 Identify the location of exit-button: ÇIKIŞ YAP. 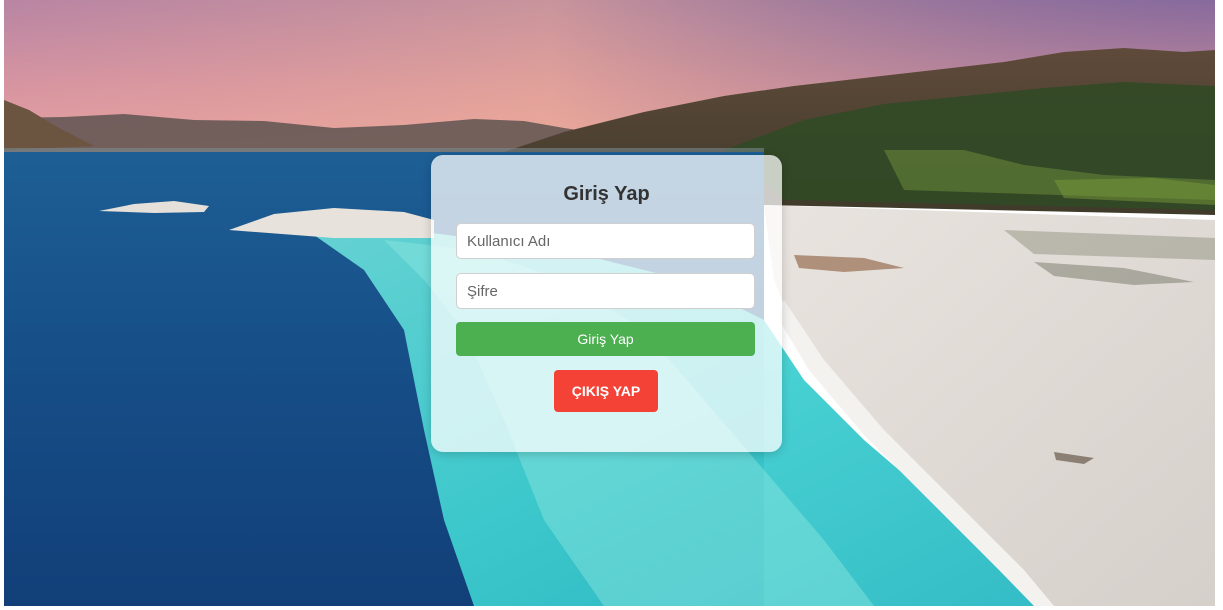
(606, 391).